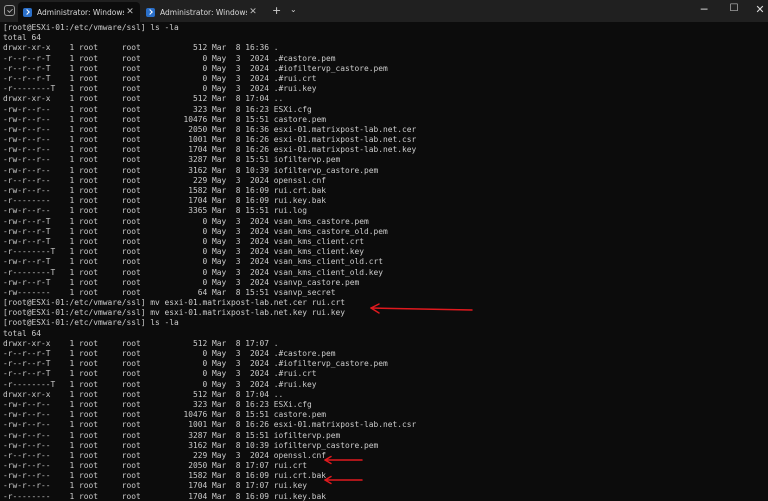 Image resolution: width=768 pixels, height=501 pixels. What do you see at coordinates (293, 9) in the screenshot?
I see `tab-dropdown-icon: ⌄` at bounding box center [293, 9].